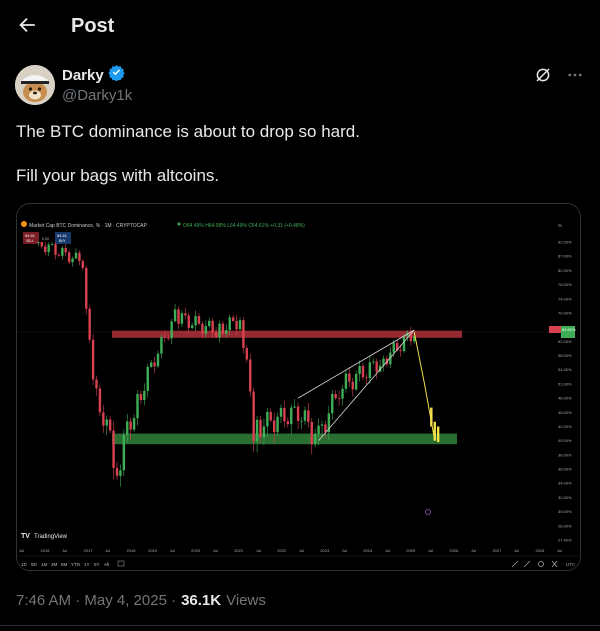 This screenshot has width=600, height=631. Describe the element at coordinates (179, 224) in the screenshot. I see `live-dot-icon` at that location.